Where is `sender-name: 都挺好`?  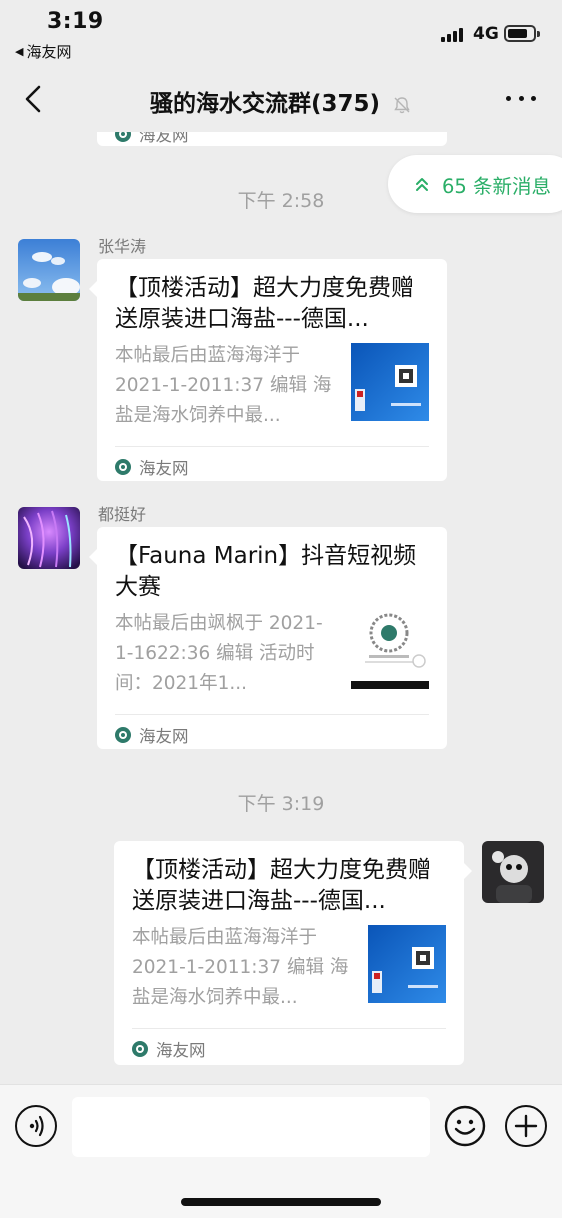 sender-name: 都挺好 is located at coordinates (122, 514).